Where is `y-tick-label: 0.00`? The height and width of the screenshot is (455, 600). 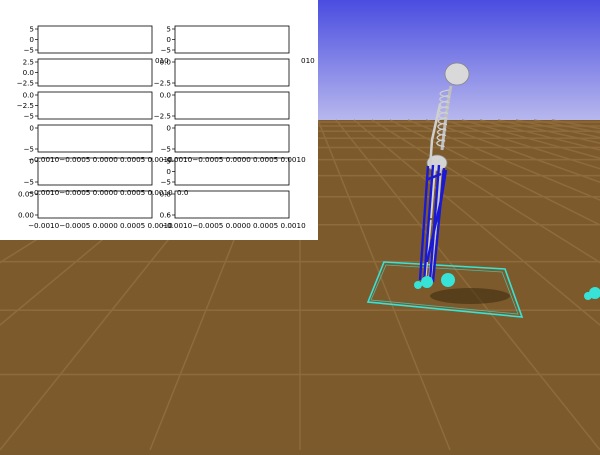
y-tick-label: 0.00 is located at coordinates (26, 215).